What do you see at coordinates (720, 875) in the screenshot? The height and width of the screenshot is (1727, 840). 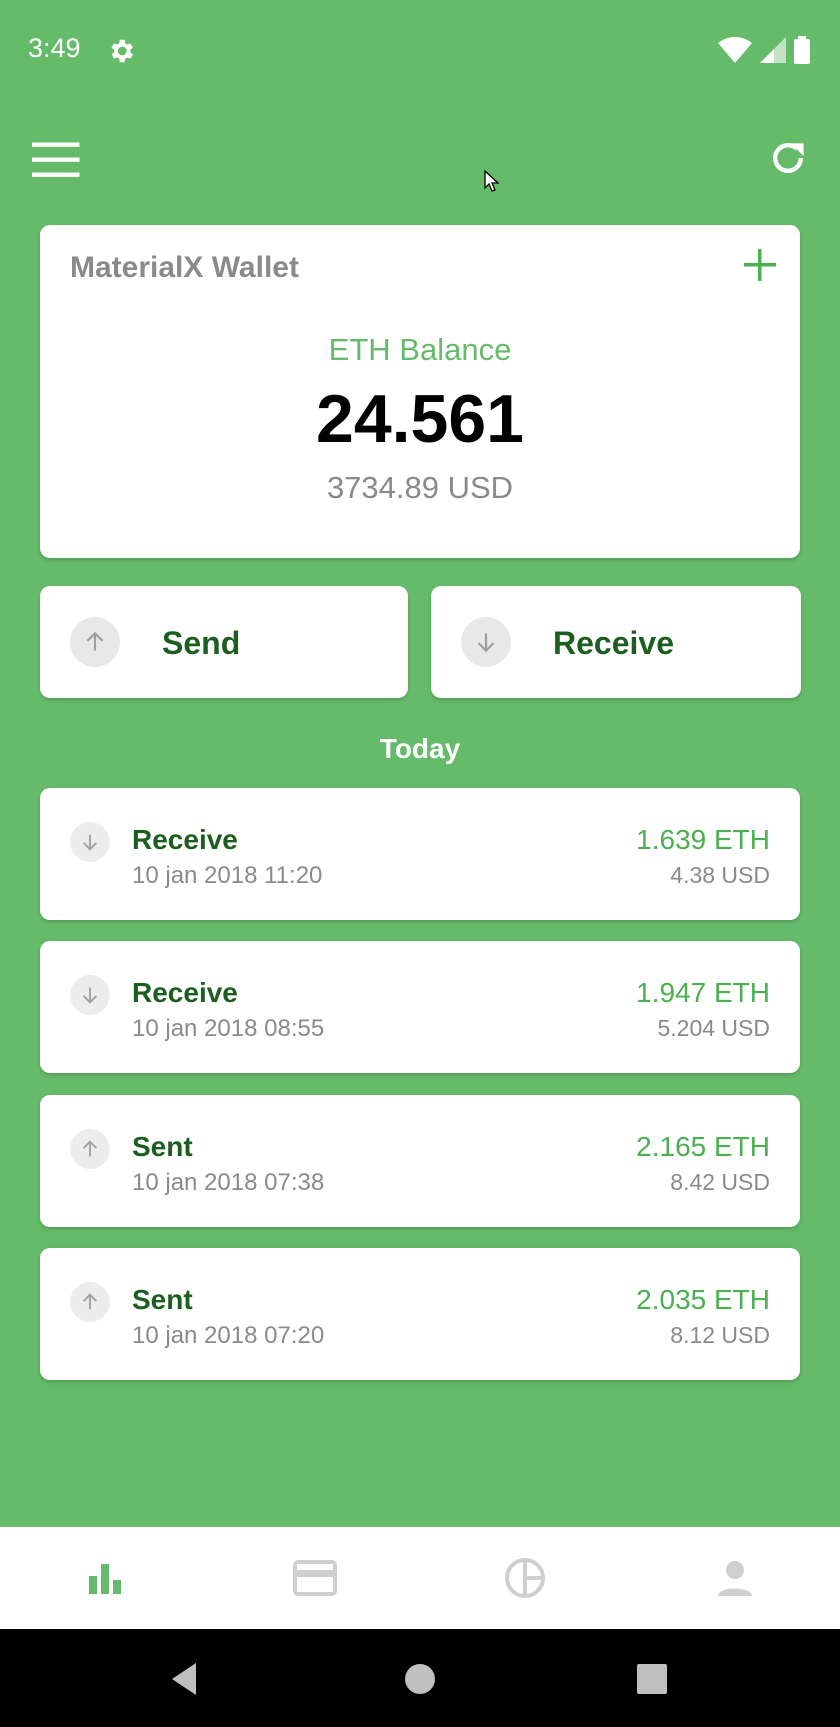 I see `transaction-usd: 4.38 USD` at bounding box center [720, 875].